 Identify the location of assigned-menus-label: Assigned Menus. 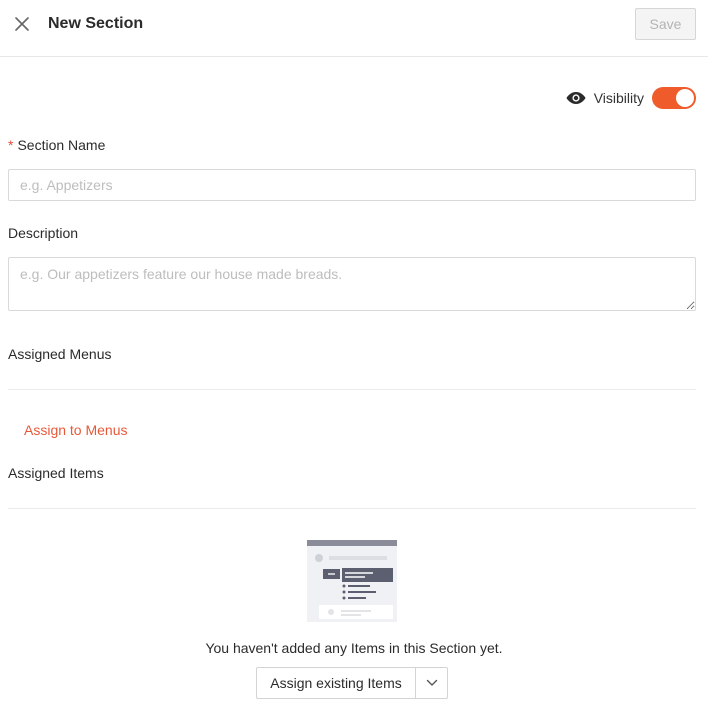
(60, 354).